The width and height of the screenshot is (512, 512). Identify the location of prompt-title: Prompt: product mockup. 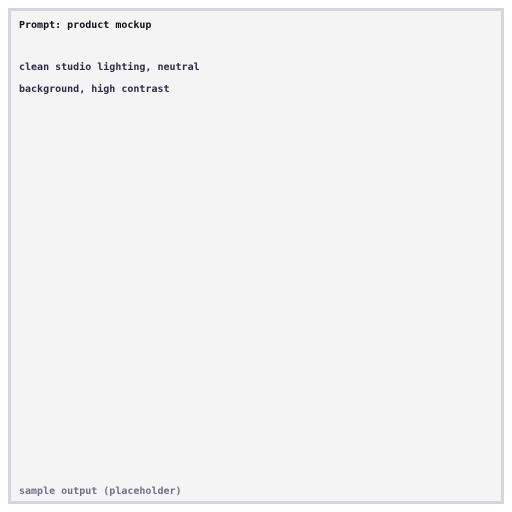
(85, 25).